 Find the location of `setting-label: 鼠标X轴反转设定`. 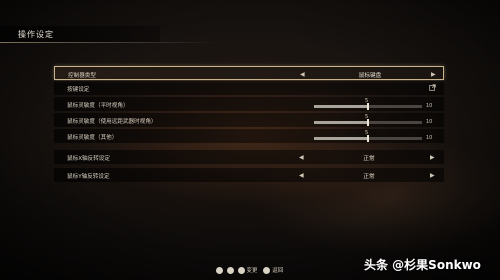

setting-label: 鼠标X轴反转设定 is located at coordinates (88, 159).